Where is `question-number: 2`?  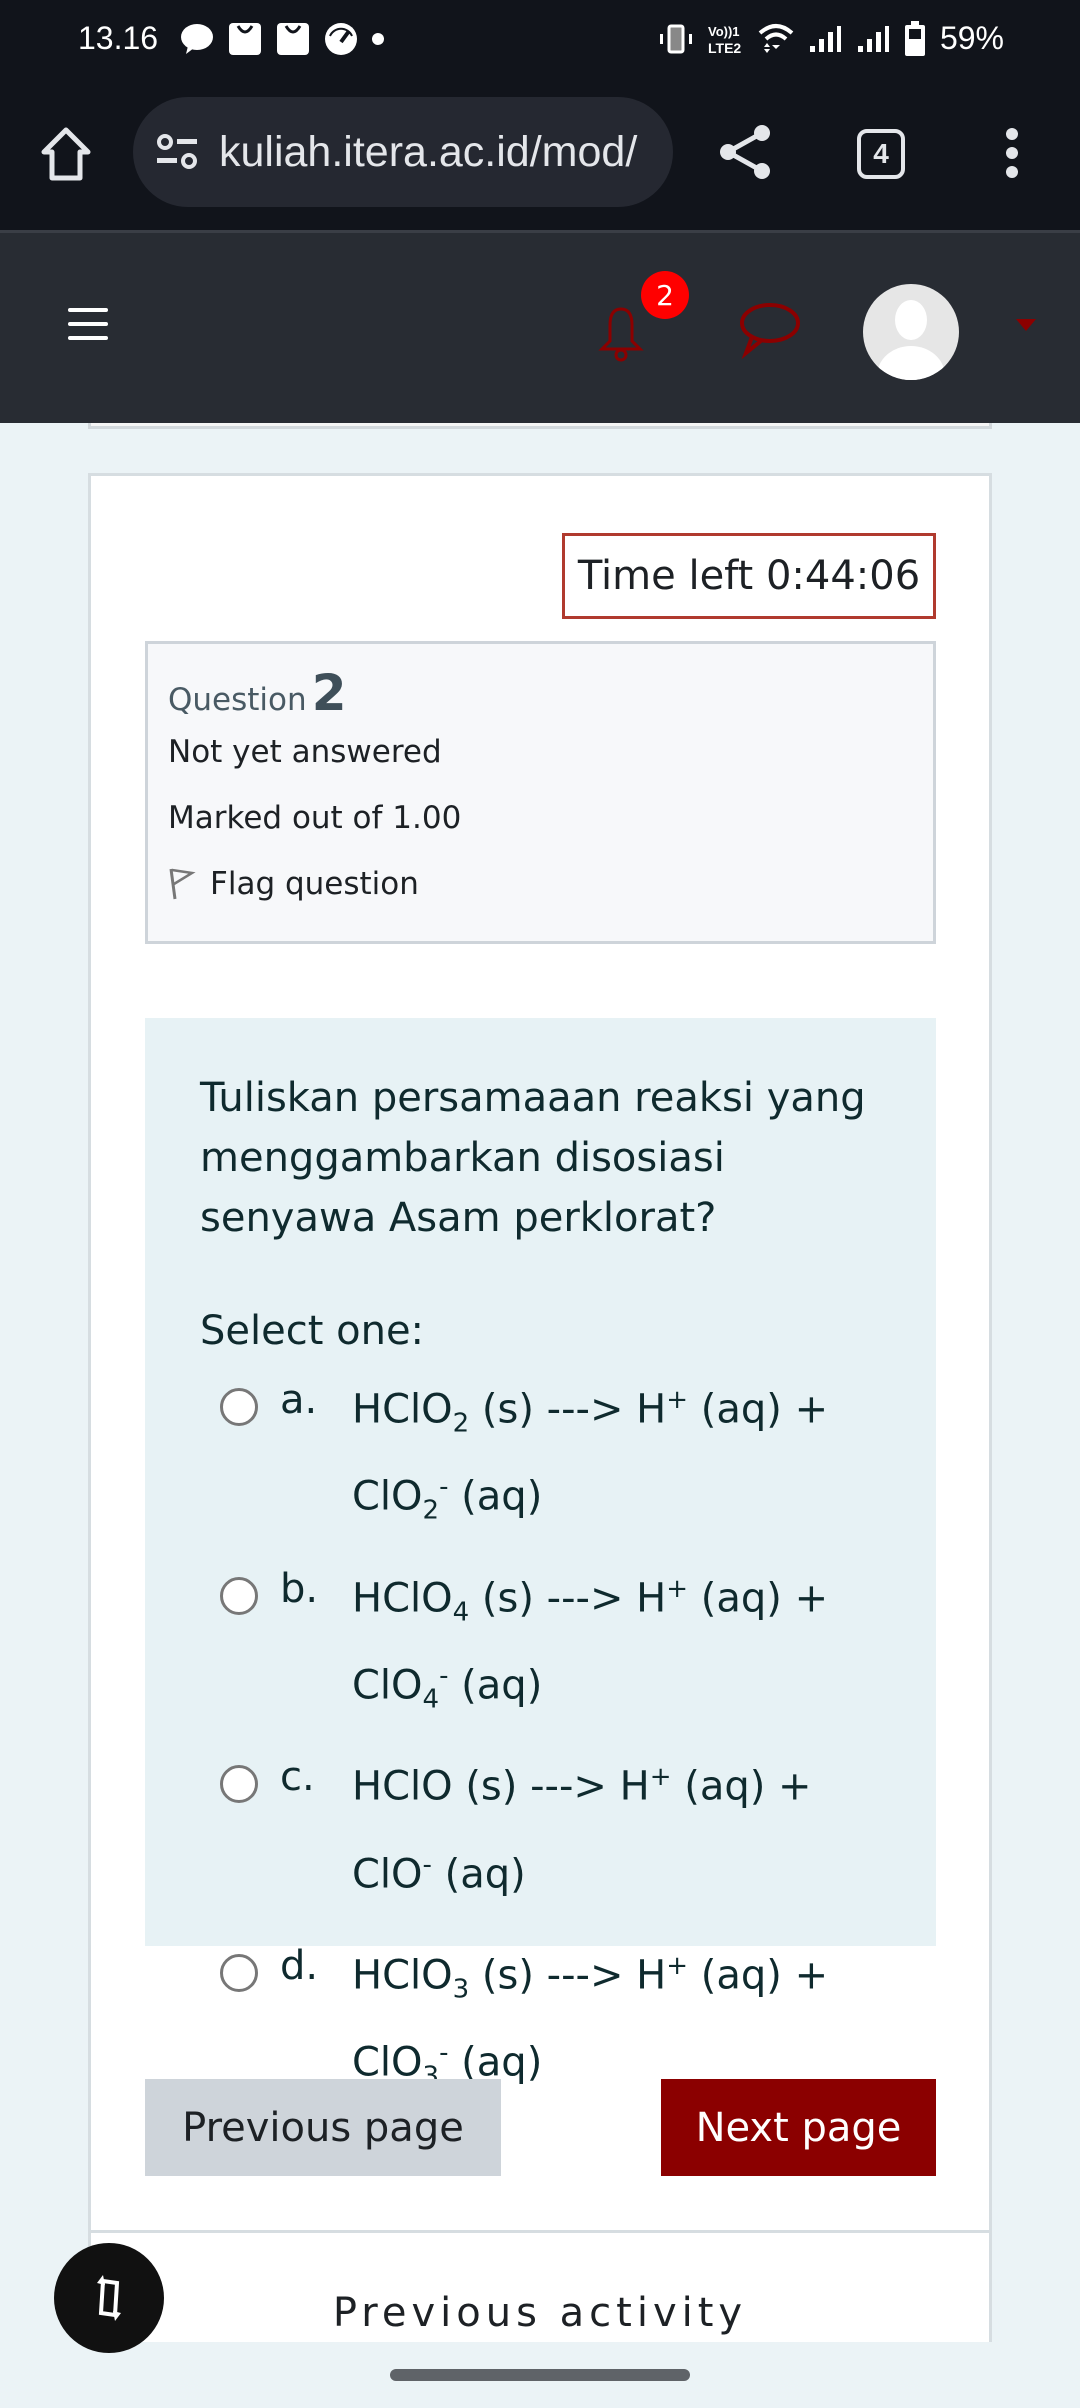 question-number: 2 is located at coordinates (329, 693).